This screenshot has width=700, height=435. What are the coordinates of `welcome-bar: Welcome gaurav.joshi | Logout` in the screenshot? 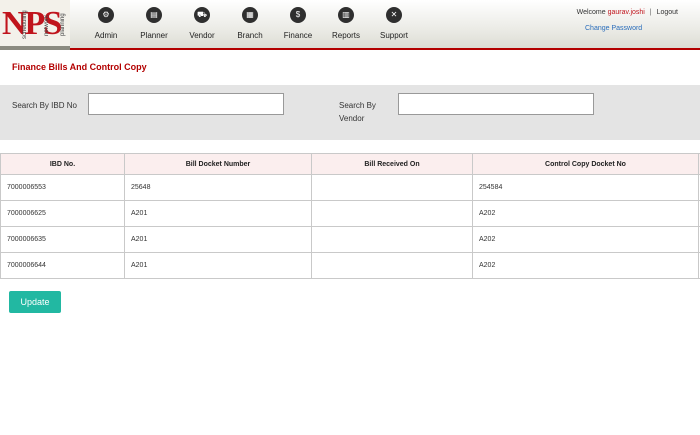 It's located at (627, 12).